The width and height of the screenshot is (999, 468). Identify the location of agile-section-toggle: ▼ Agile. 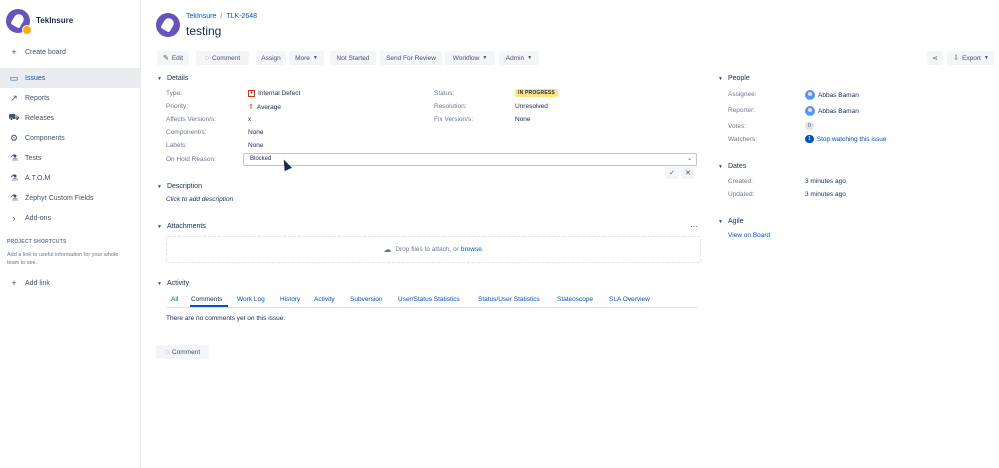
(731, 221).